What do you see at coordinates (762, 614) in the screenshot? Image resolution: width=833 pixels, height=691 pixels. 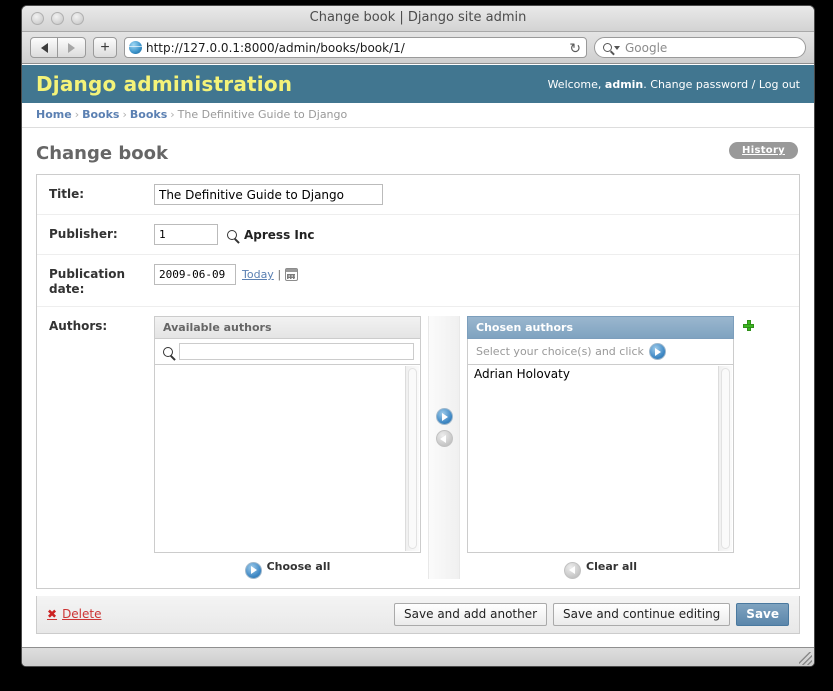 I see `save-button: Save` at bounding box center [762, 614].